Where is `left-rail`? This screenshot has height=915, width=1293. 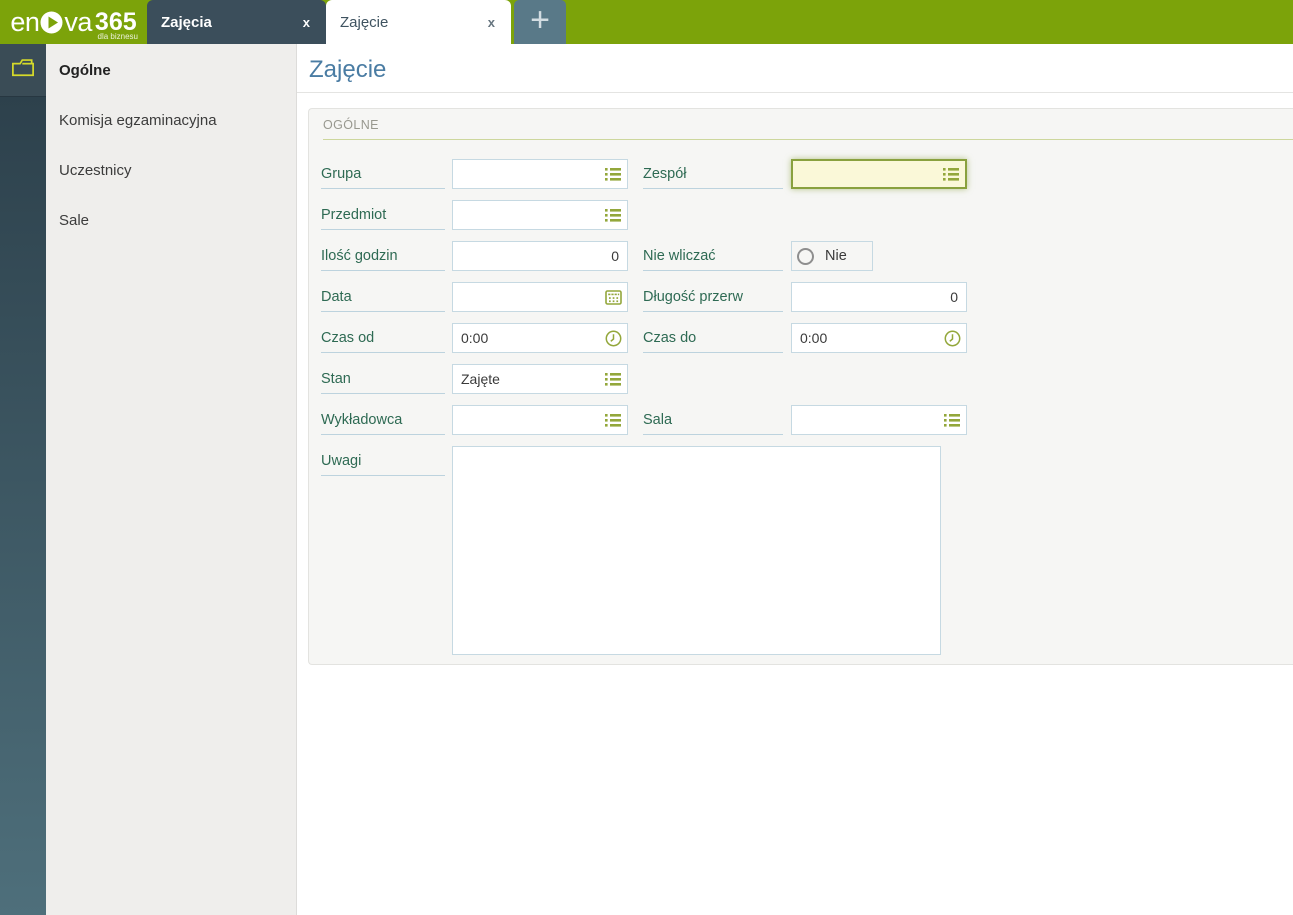 left-rail is located at coordinates (23, 479).